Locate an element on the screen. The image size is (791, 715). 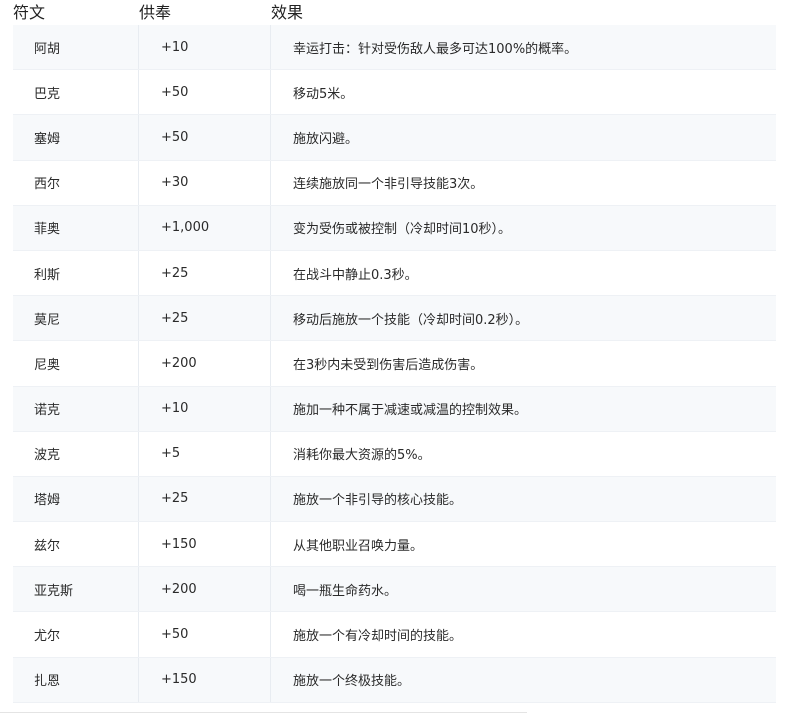
table-row: 塞姆 +50 施放闪避。 is located at coordinates (394, 138).